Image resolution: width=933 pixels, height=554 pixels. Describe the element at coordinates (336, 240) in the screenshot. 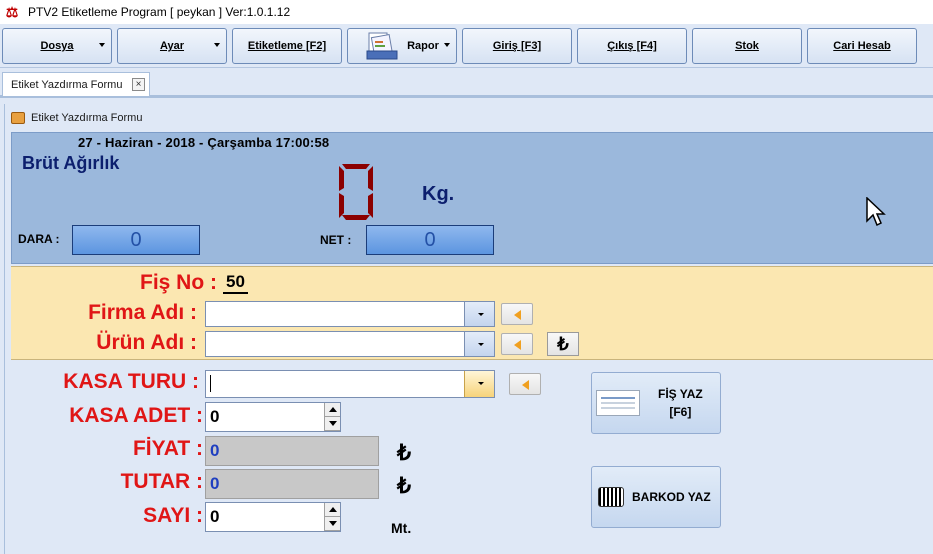

I see `net-label: NET :` at that location.